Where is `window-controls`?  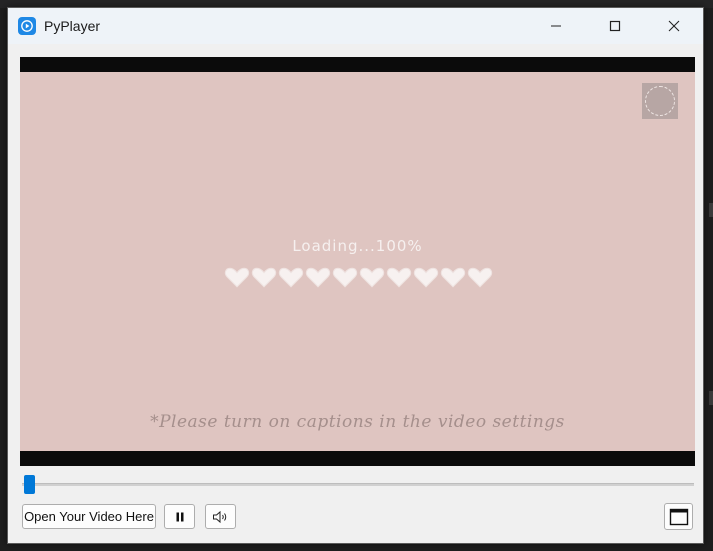
window-controls is located at coordinates (614, 26).